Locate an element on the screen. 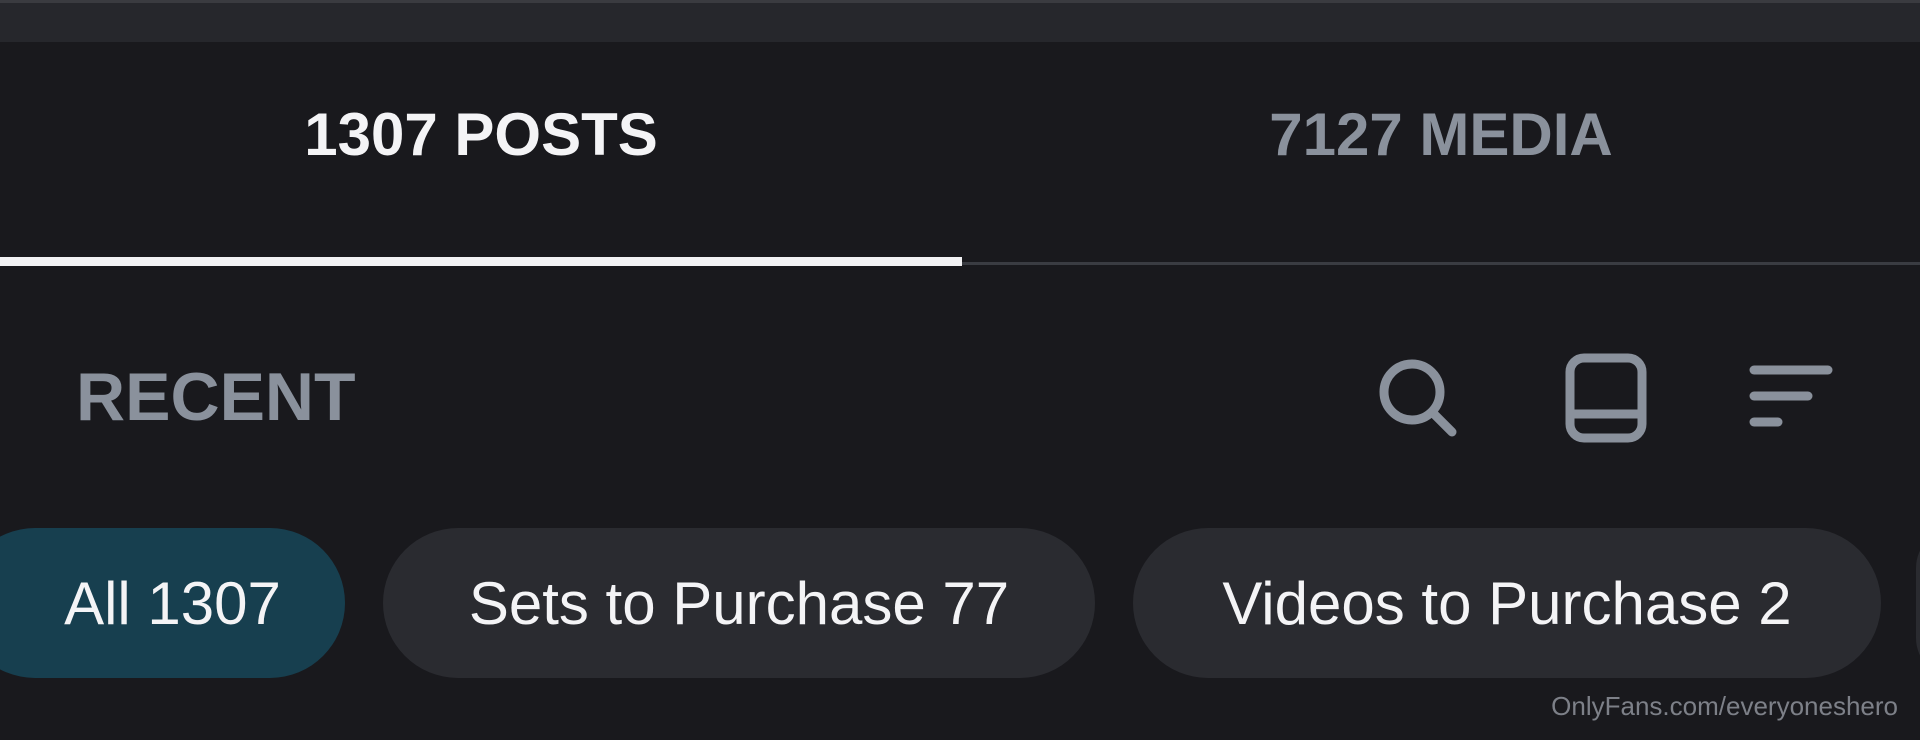 This screenshot has height=740, width=1920. layout-icon is located at coordinates (1606, 398).